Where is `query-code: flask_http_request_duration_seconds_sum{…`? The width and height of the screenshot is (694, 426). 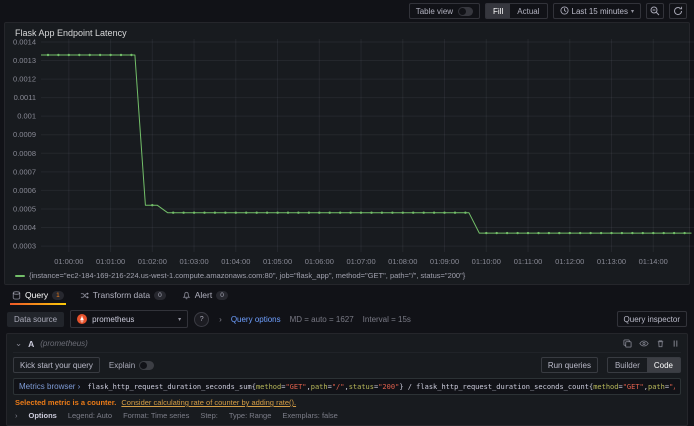 query-code: flask_http_request_duration_seconds_sum{… is located at coordinates (381, 387).